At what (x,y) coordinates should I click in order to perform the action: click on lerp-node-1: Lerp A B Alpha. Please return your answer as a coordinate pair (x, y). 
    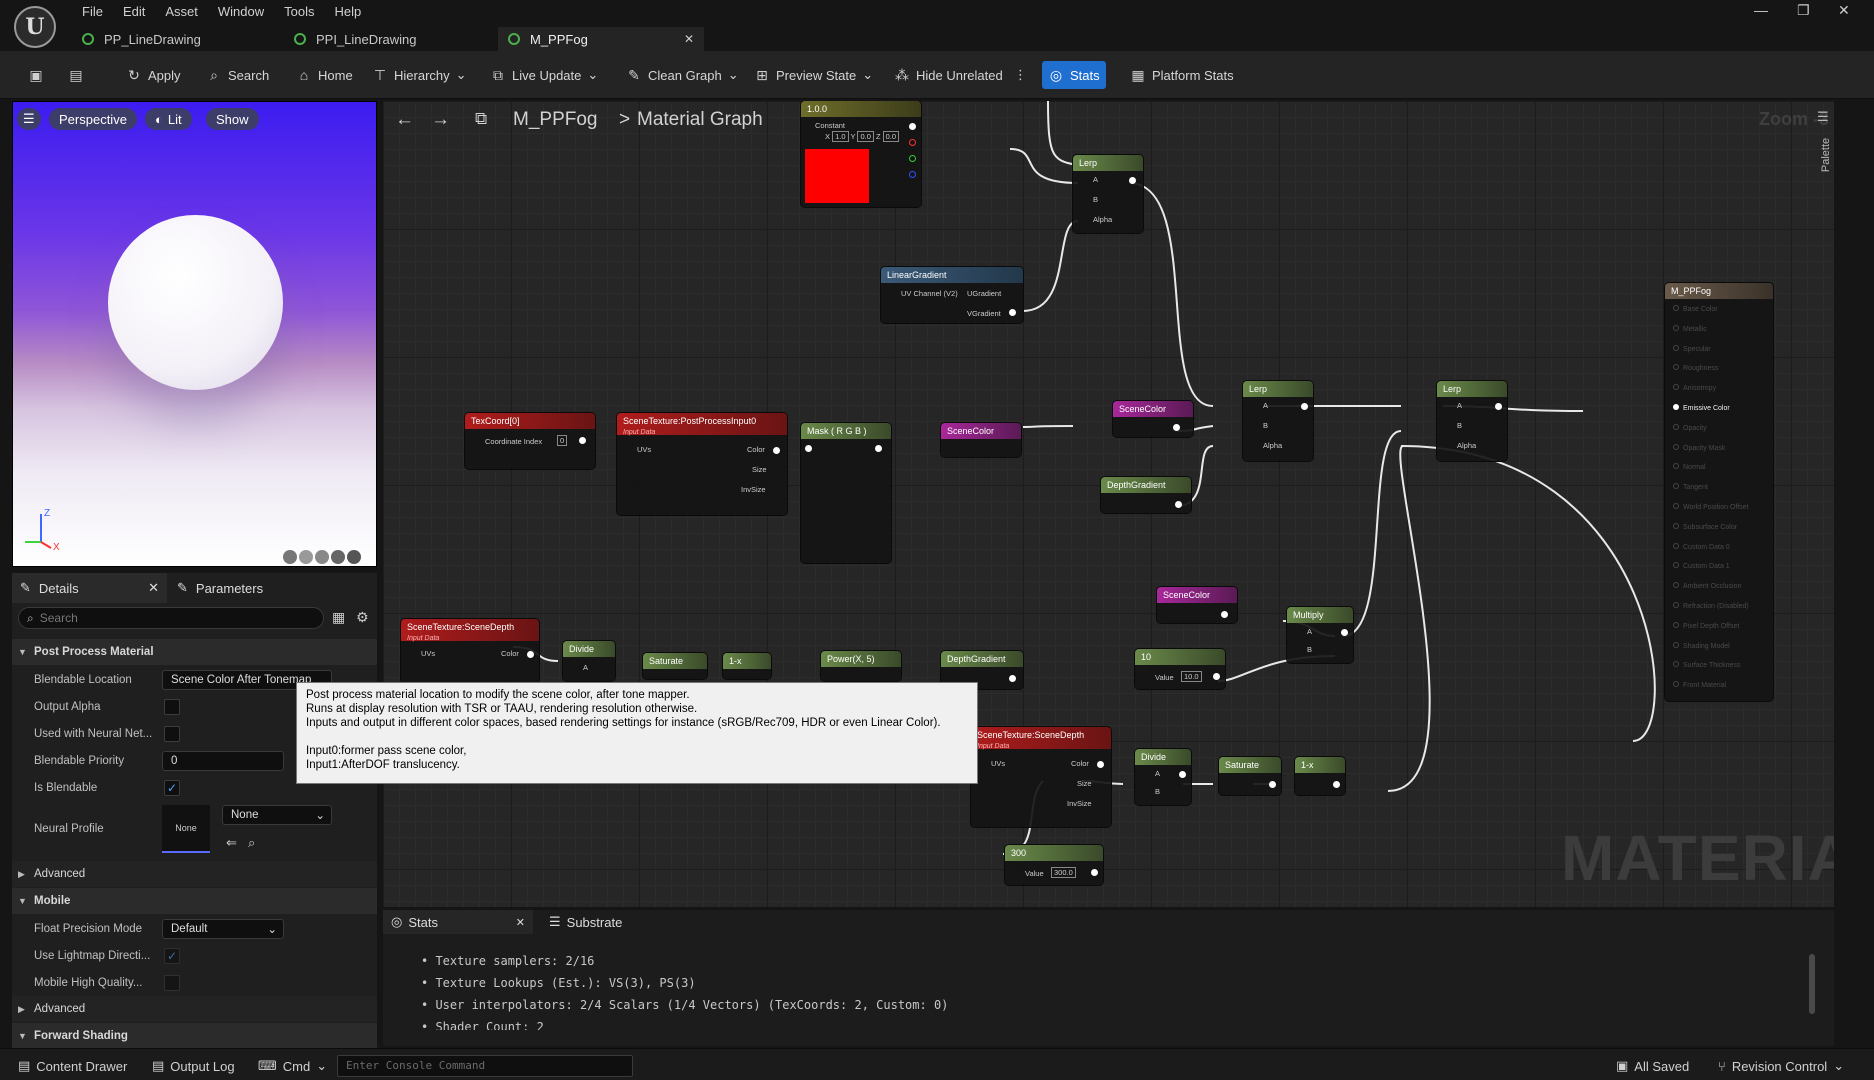
    Looking at the image, I should click on (1108, 194).